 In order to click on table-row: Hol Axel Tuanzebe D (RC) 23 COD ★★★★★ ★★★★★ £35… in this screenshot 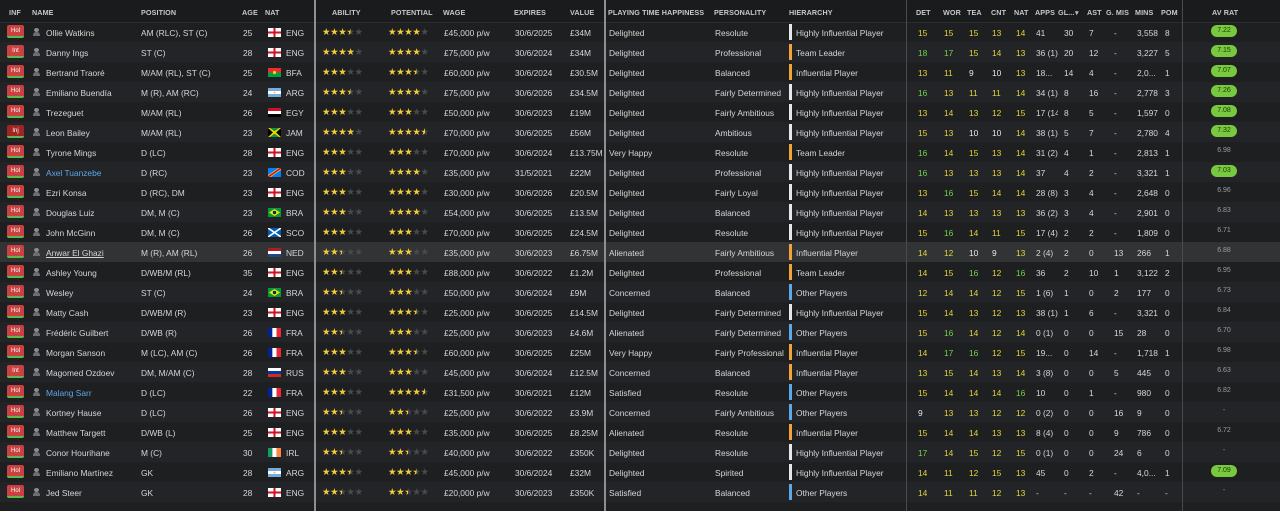, I will do `click(640, 172)`.